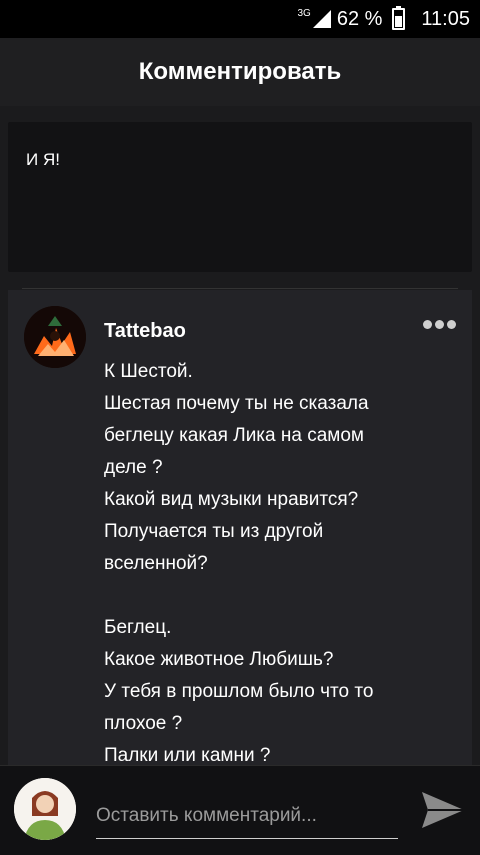 Image resolution: width=480 pixels, height=855 pixels. I want to click on clock: 11:05, so click(445, 18).